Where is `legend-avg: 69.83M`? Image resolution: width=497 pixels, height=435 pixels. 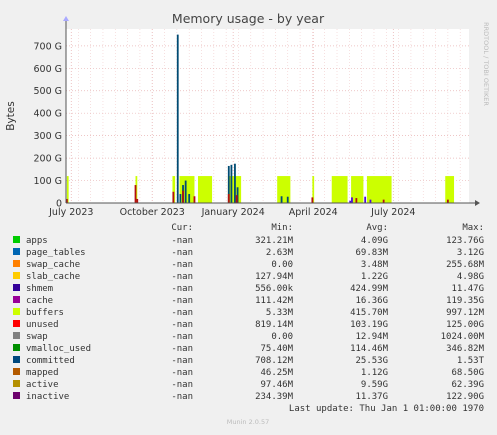 legend-avg: 69.83M is located at coordinates (371, 253).